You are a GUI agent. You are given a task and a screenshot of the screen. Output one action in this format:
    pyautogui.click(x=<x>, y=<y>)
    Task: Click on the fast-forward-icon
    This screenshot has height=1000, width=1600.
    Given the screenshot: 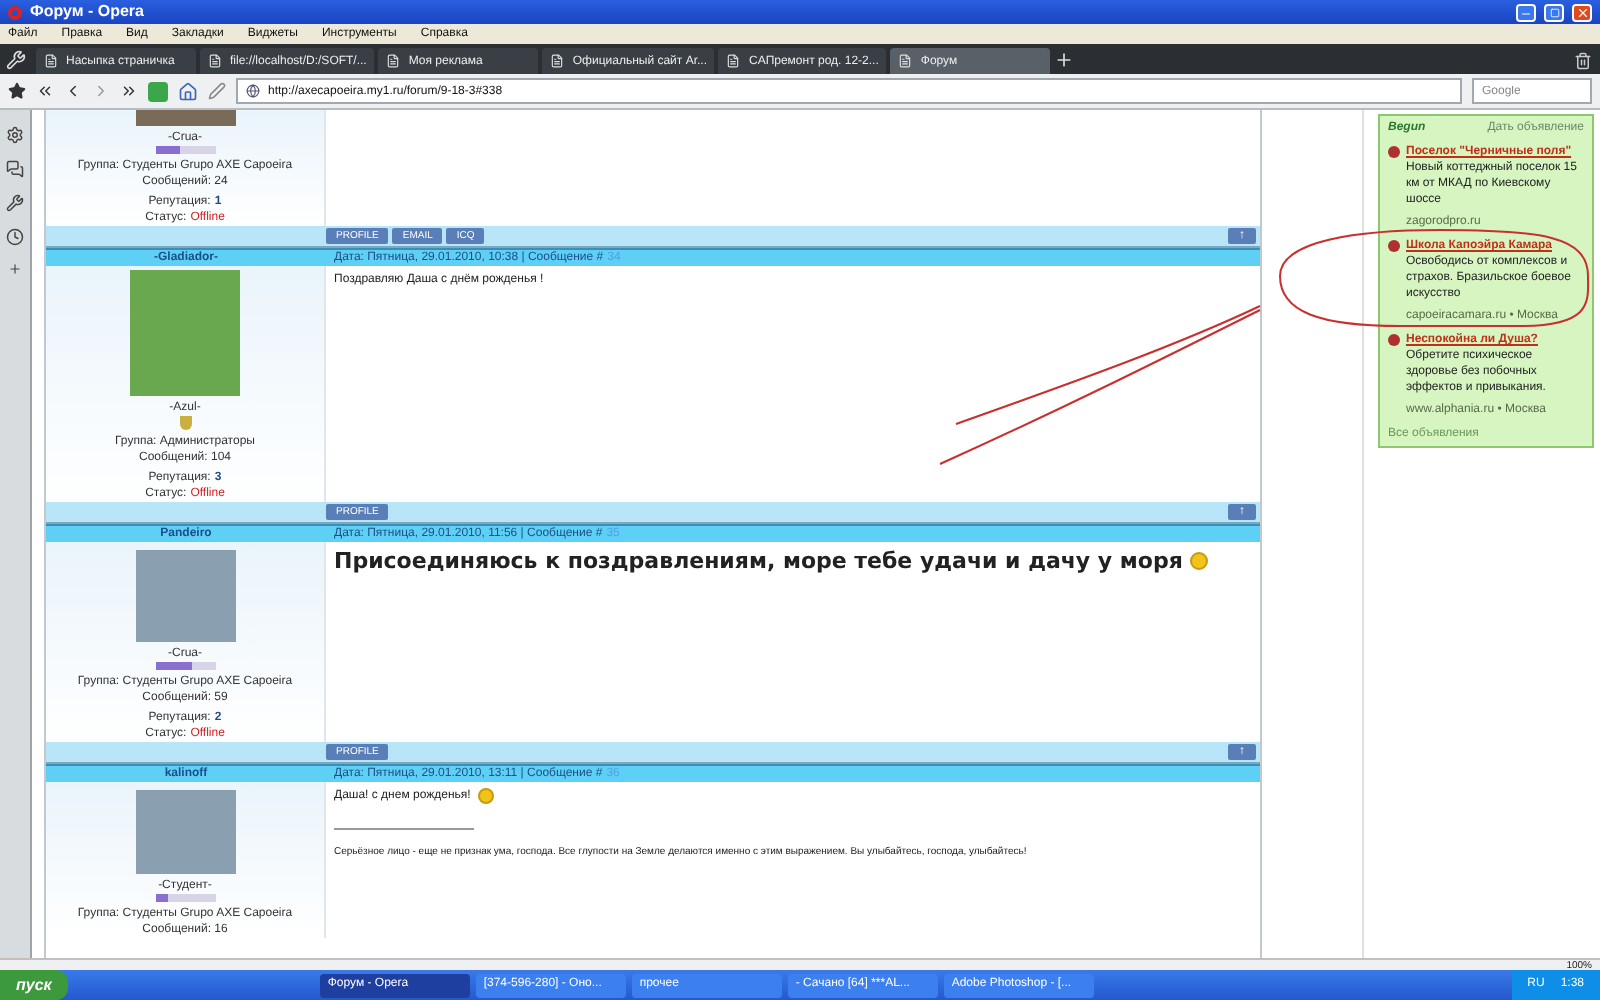 What is the action you would take?
    pyautogui.click(x=129, y=91)
    